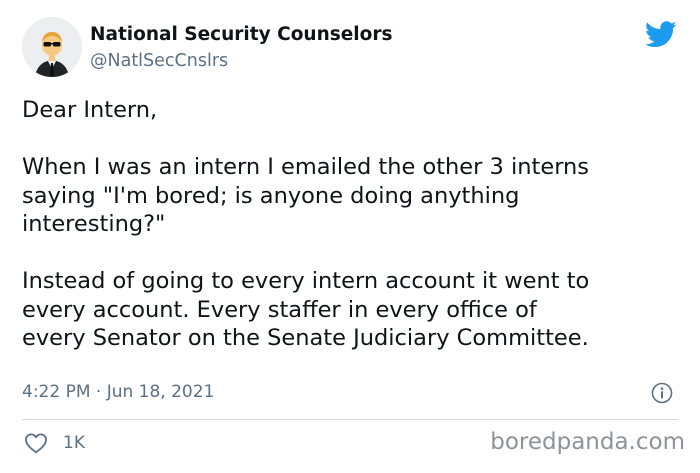  I want to click on info-icon, so click(662, 393).